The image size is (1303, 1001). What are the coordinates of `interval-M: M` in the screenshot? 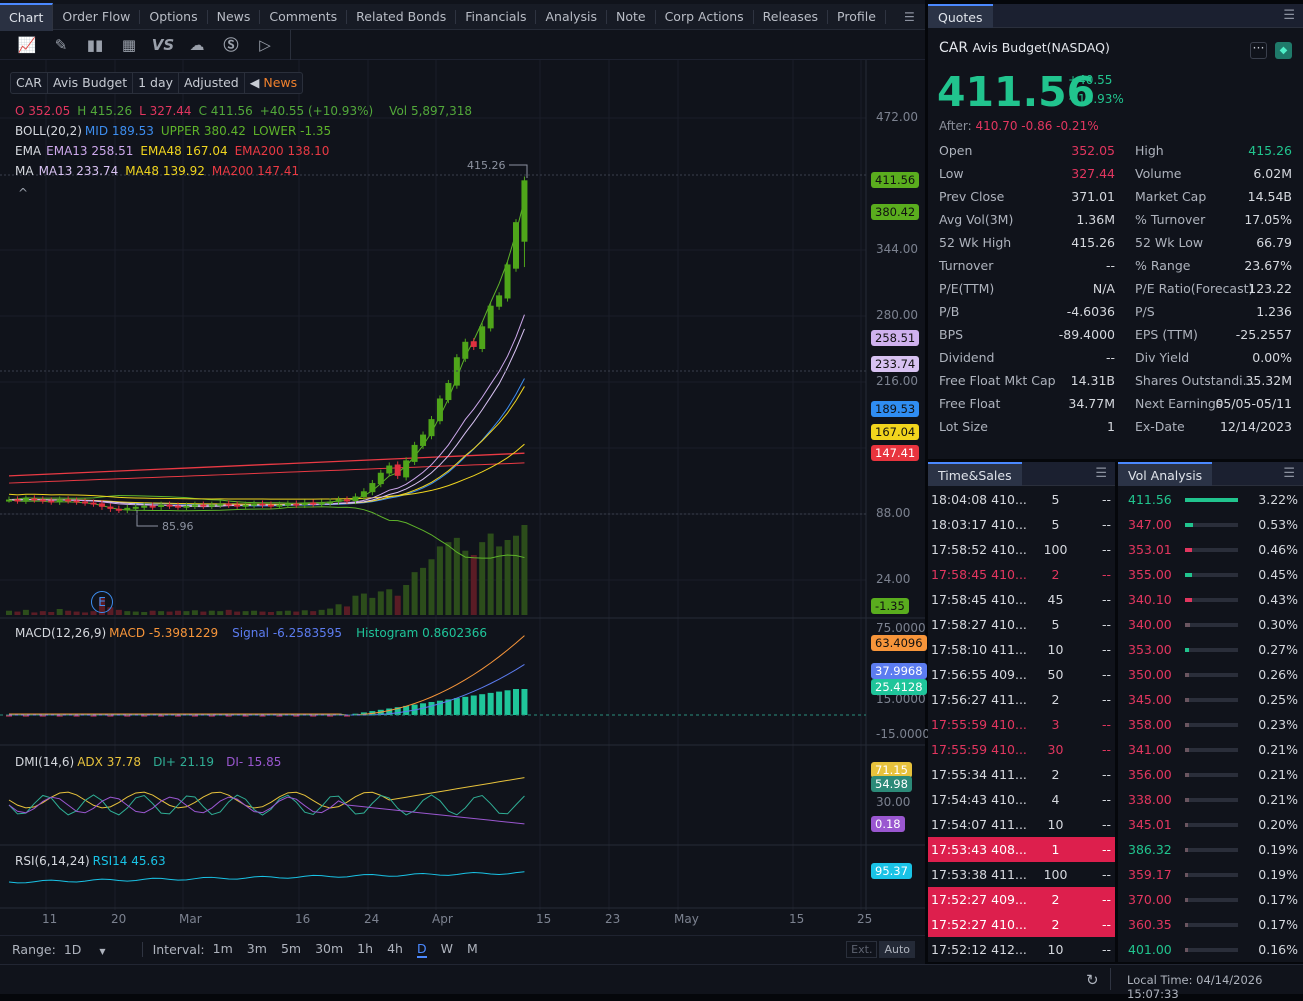 It's located at (472, 949).